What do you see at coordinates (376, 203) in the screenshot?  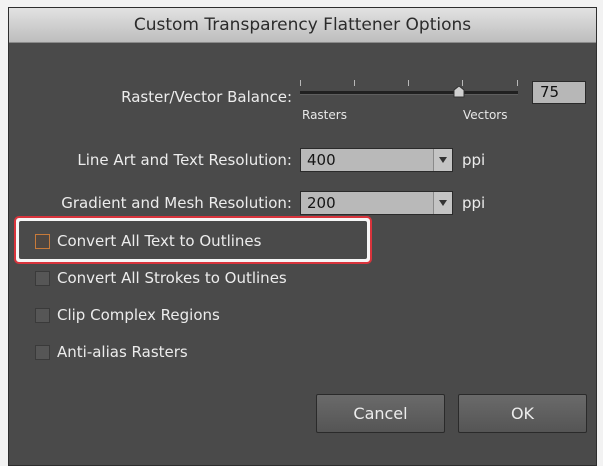 I see `gradient-mesh-resolution-select: 200` at bounding box center [376, 203].